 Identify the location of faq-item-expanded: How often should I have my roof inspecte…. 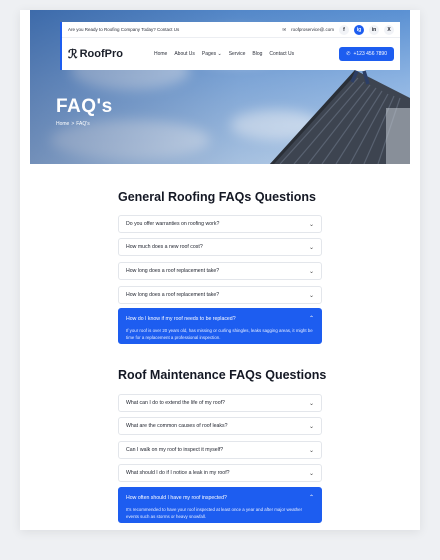
(220, 505).